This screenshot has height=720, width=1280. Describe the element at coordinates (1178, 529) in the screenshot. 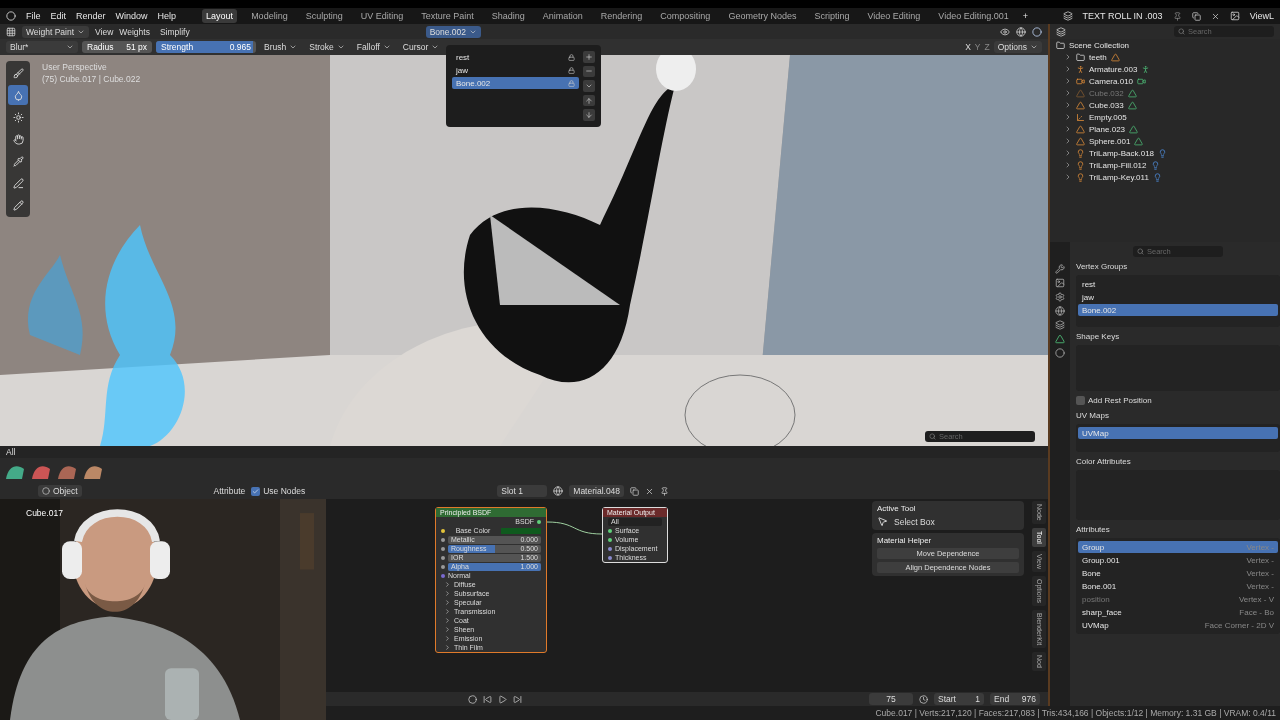

I see `panel-title: Attributes` at that location.